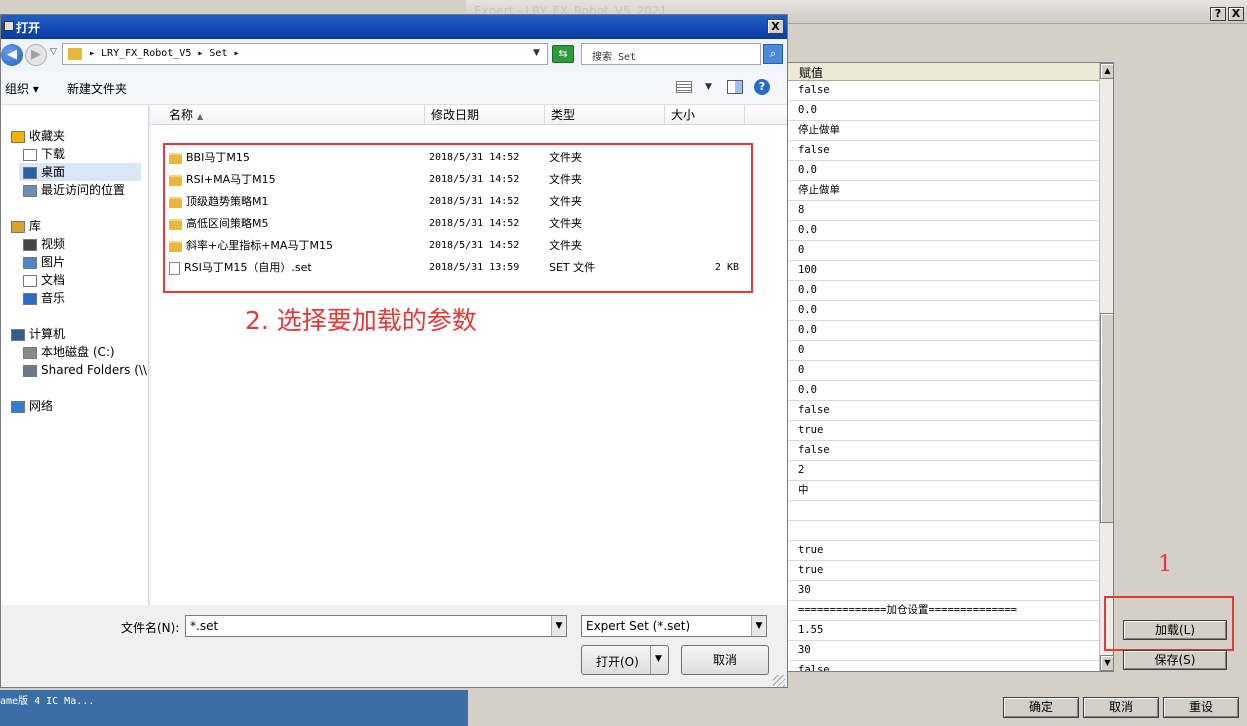 This screenshot has width=1247, height=726. What do you see at coordinates (53, 52) in the screenshot?
I see `history-dropdown-icon: ▽` at bounding box center [53, 52].